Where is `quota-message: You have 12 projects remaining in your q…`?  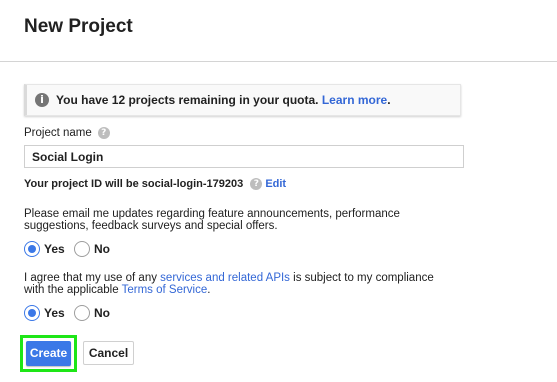 quota-message: You have 12 projects remaining in your q… is located at coordinates (187, 100).